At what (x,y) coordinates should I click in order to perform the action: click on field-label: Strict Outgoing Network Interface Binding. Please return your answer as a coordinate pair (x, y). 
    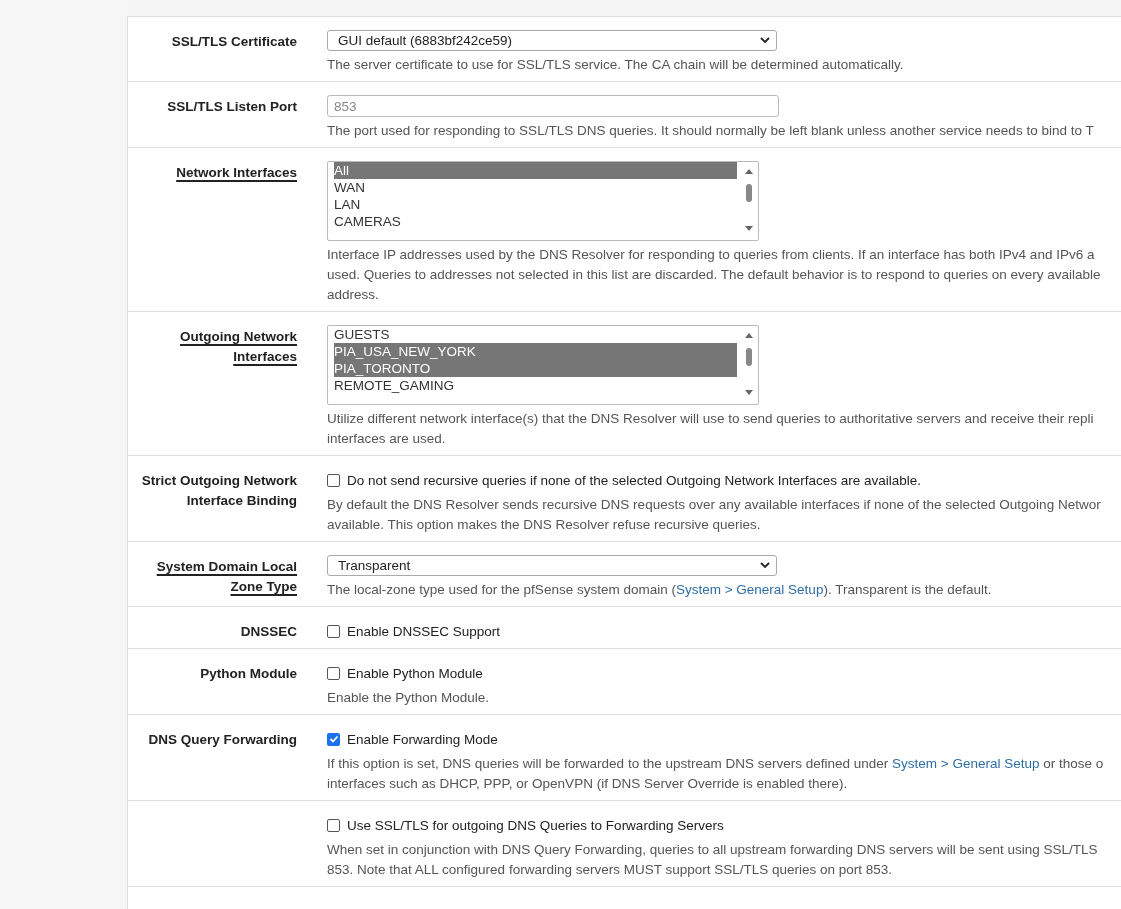
    Looking at the image, I should click on (218, 491).